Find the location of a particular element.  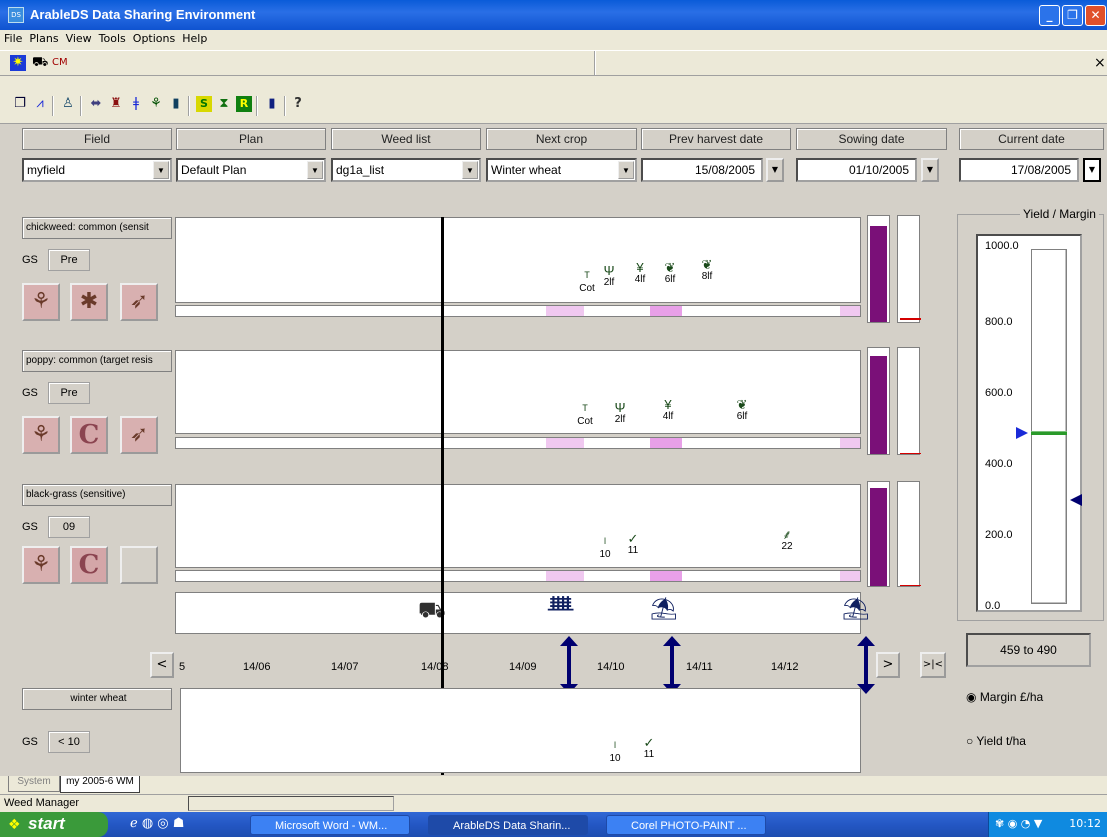

plan-select: Default Plan ▼ is located at coordinates (251, 170).